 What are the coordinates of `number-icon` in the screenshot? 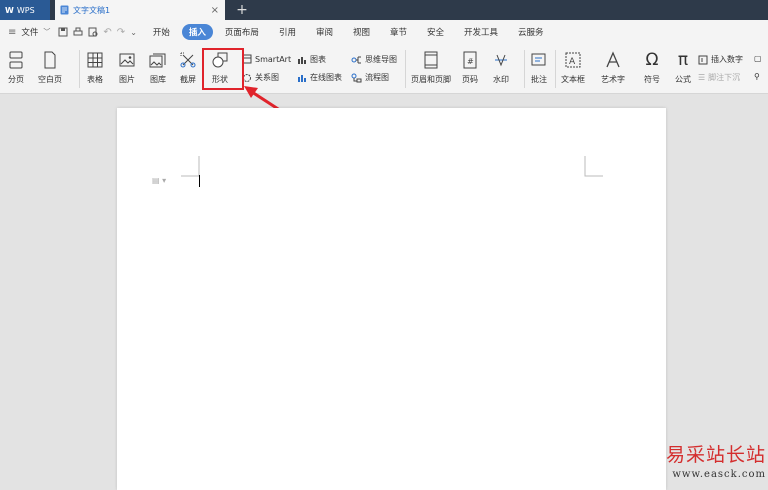 It's located at (703, 60).